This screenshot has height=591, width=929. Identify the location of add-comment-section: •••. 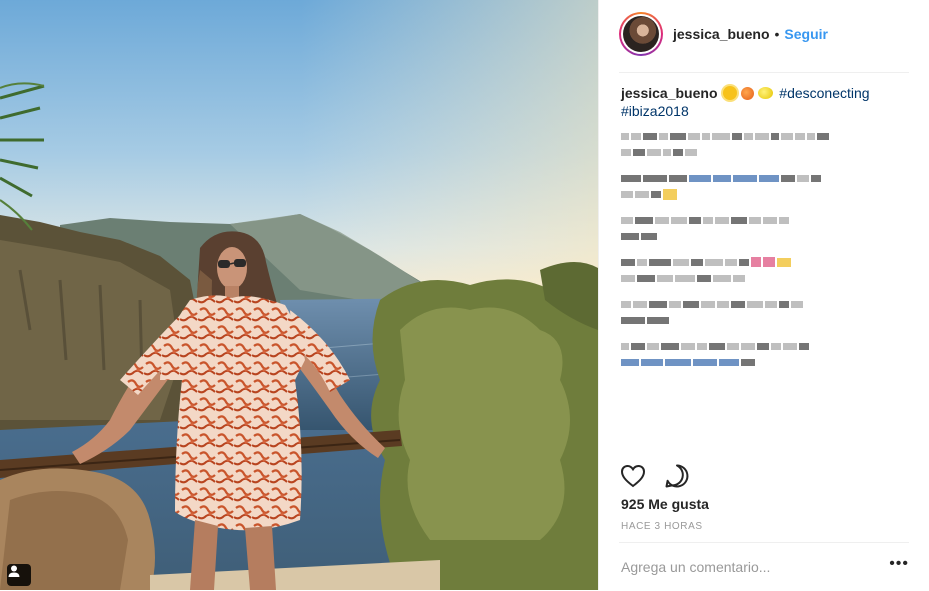
(764, 566).